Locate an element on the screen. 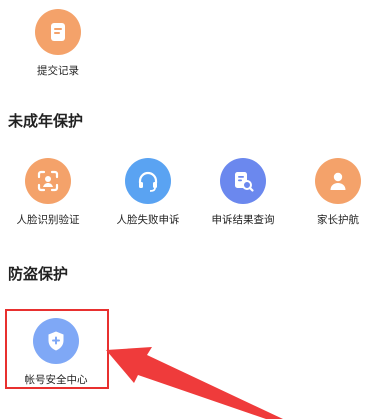 Image resolution: width=385 pixels, height=419 pixels. red-arrow-icon is located at coordinates (194, 383).